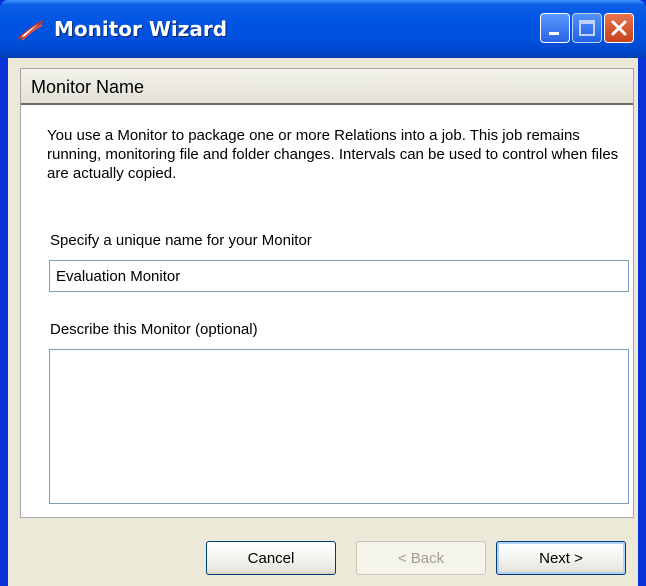 The height and width of the screenshot is (586, 646). Describe the element at coordinates (554, 33) in the screenshot. I see `minimize-icon` at that location.